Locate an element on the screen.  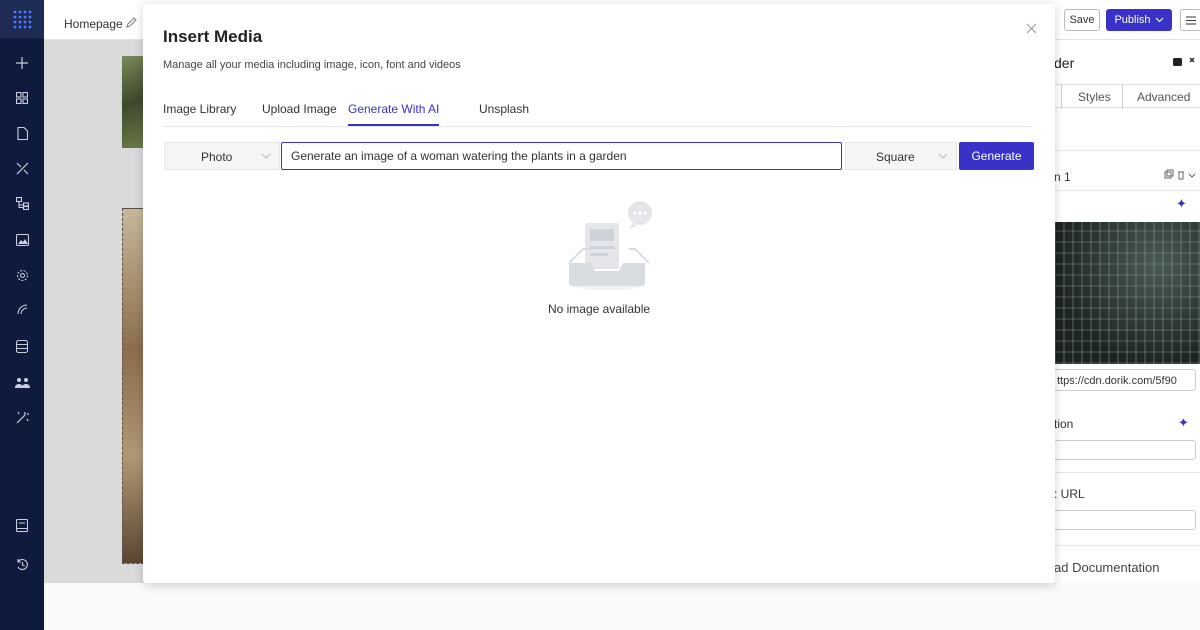
type-select: Photo is located at coordinates (222, 156).